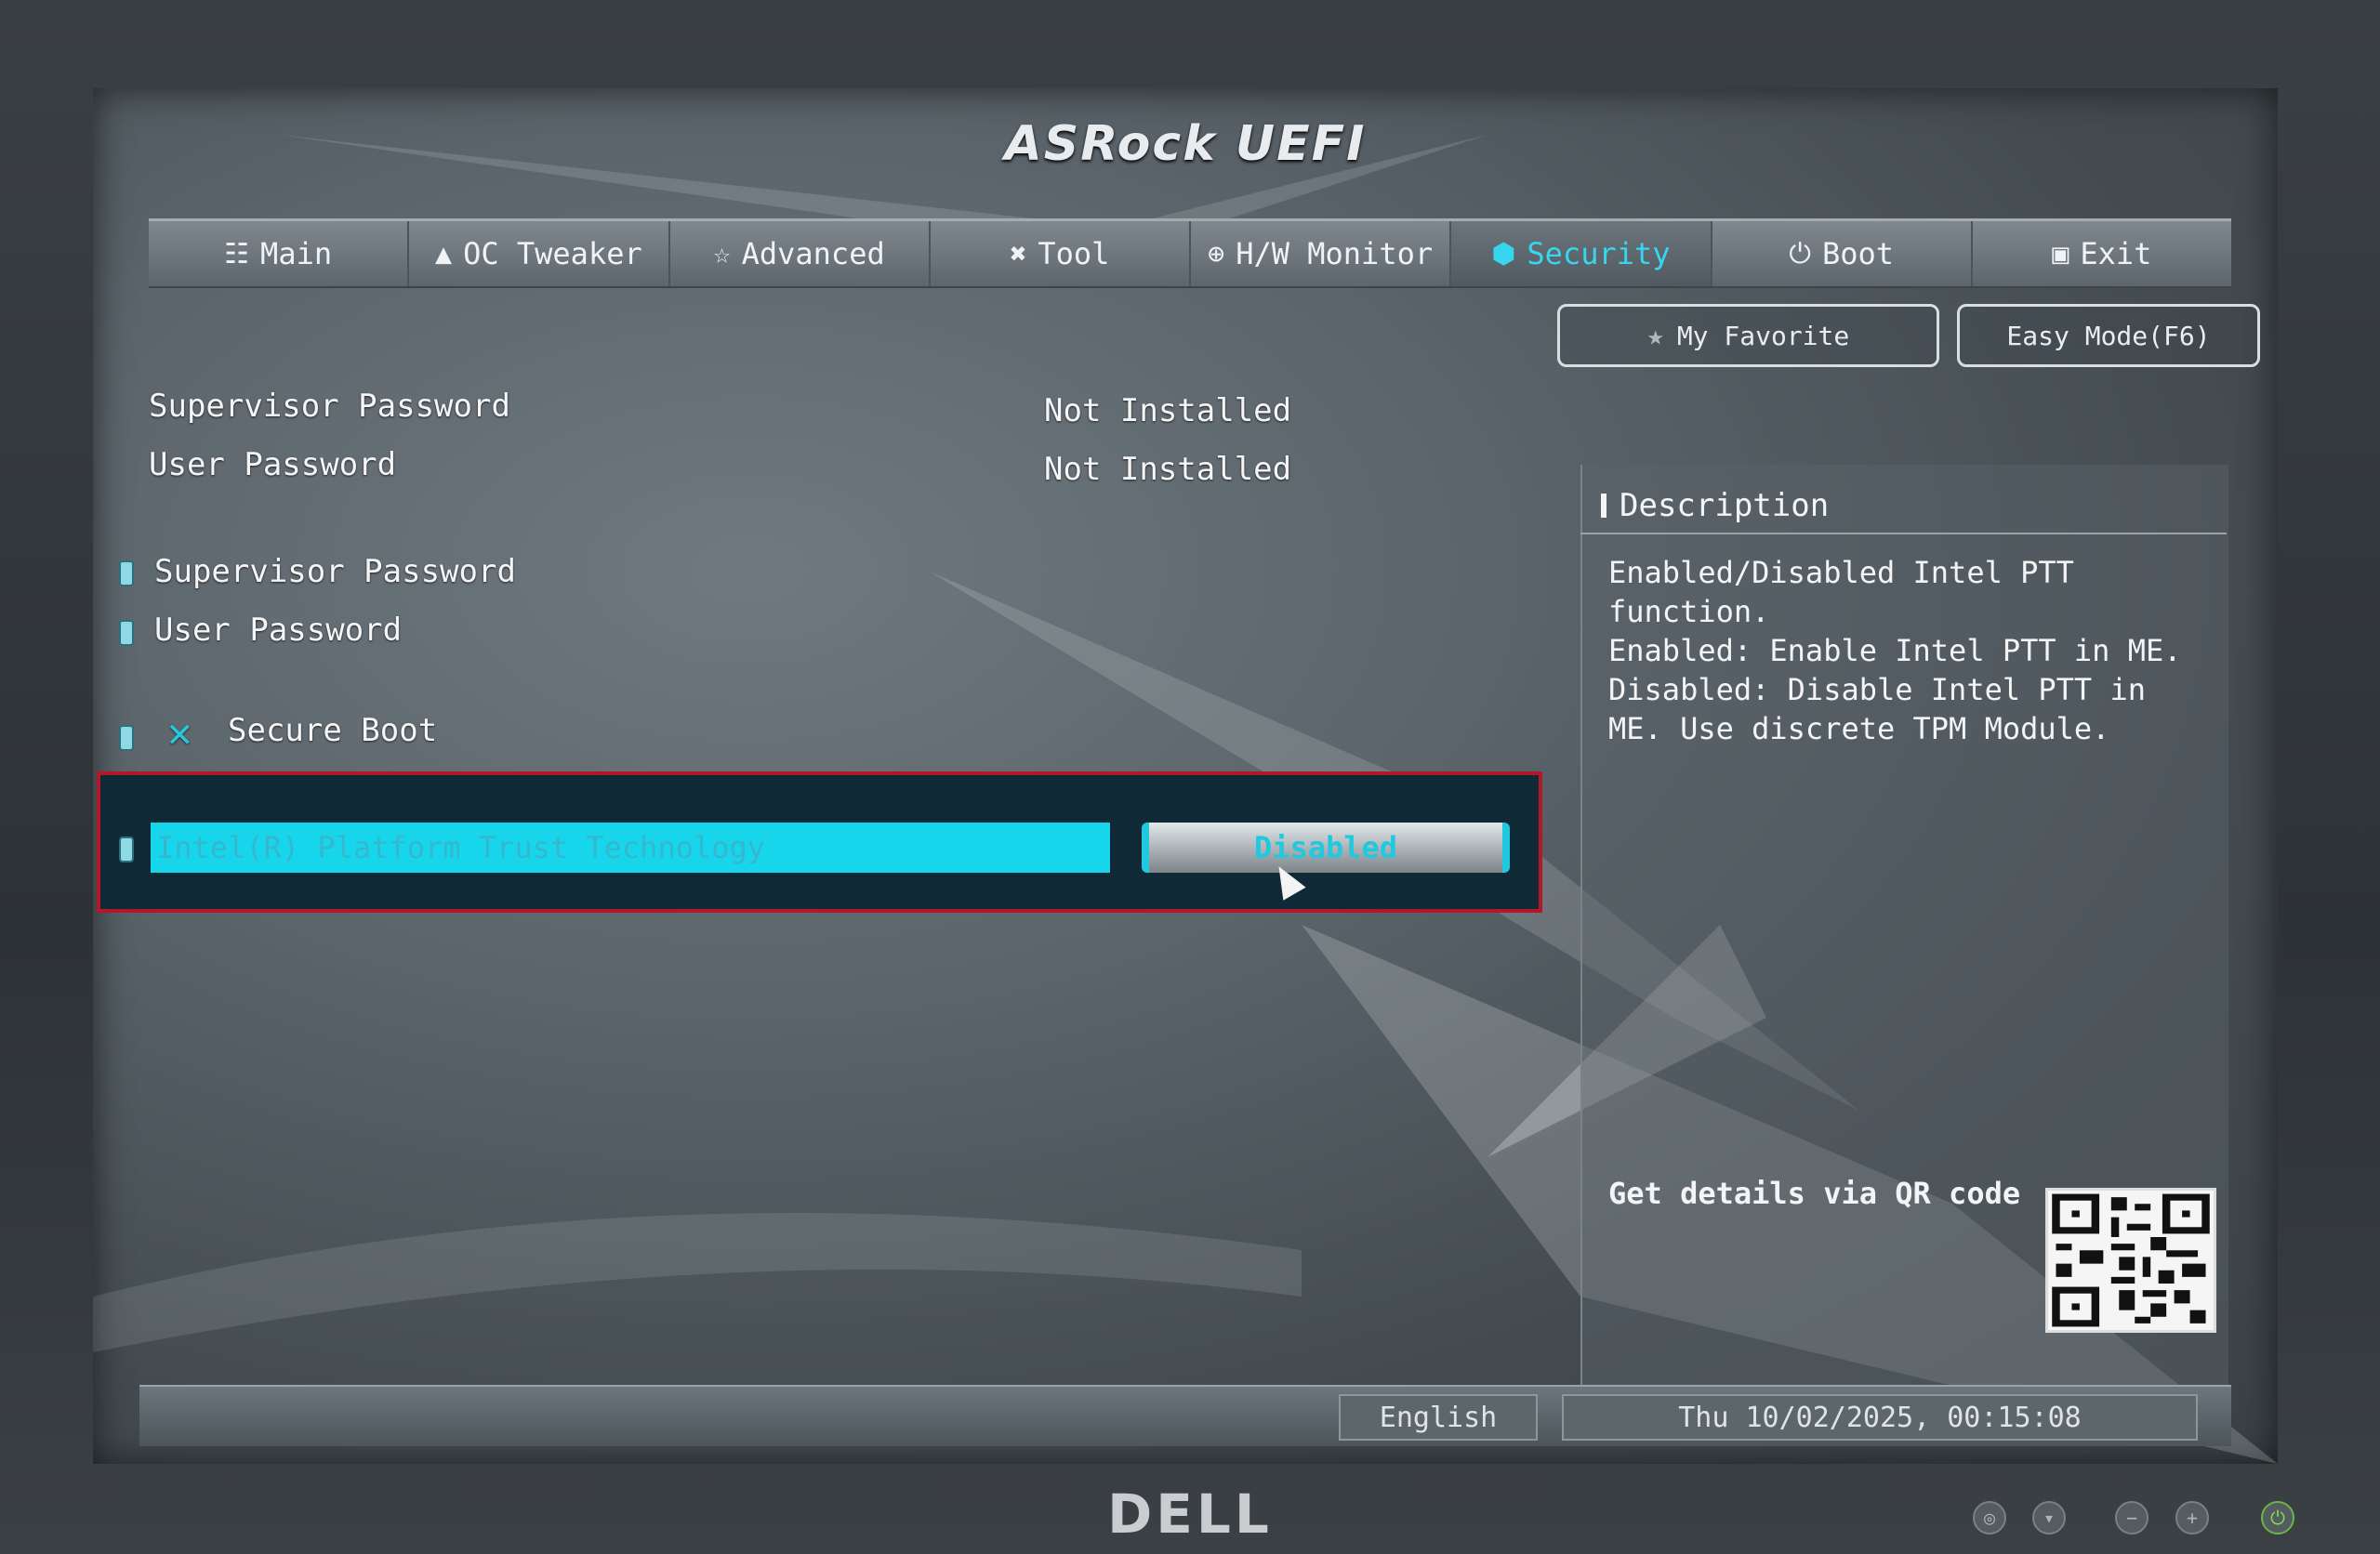 The image size is (2380, 1554). What do you see at coordinates (2277, 1517) in the screenshot?
I see `monitor-power-icon: ⏻` at bounding box center [2277, 1517].